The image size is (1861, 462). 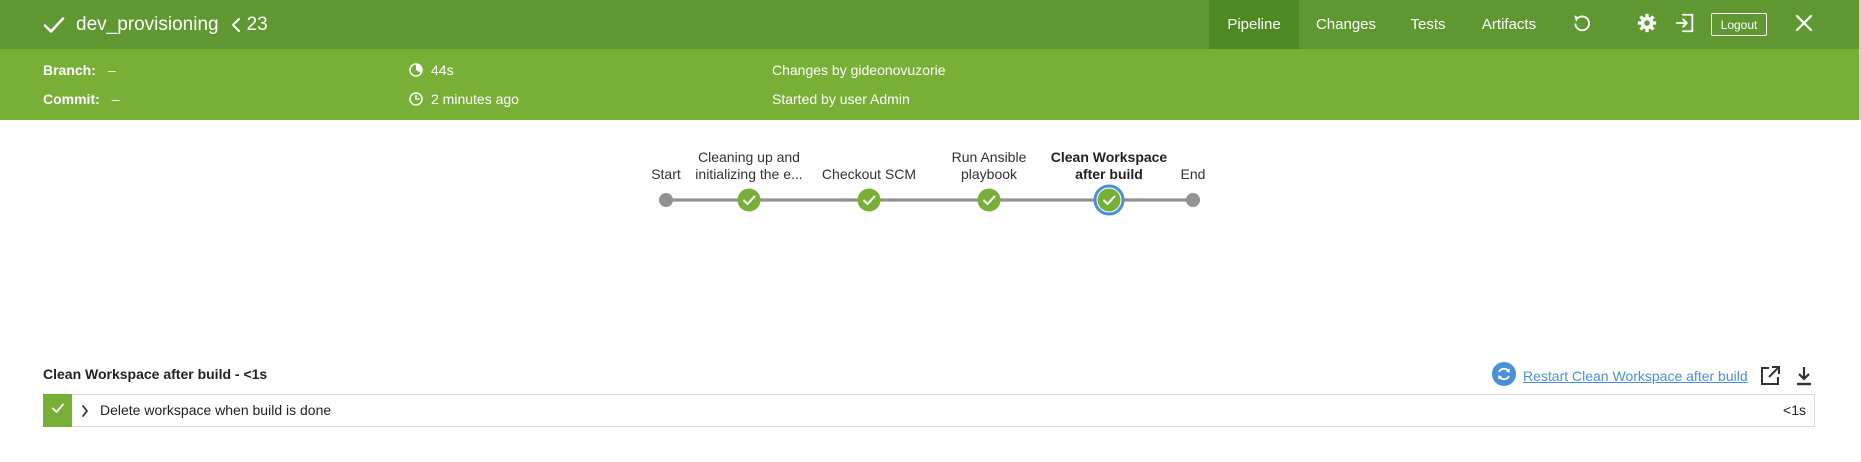 I want to click on step-duration: <1s, so click(x=1794, y=410).